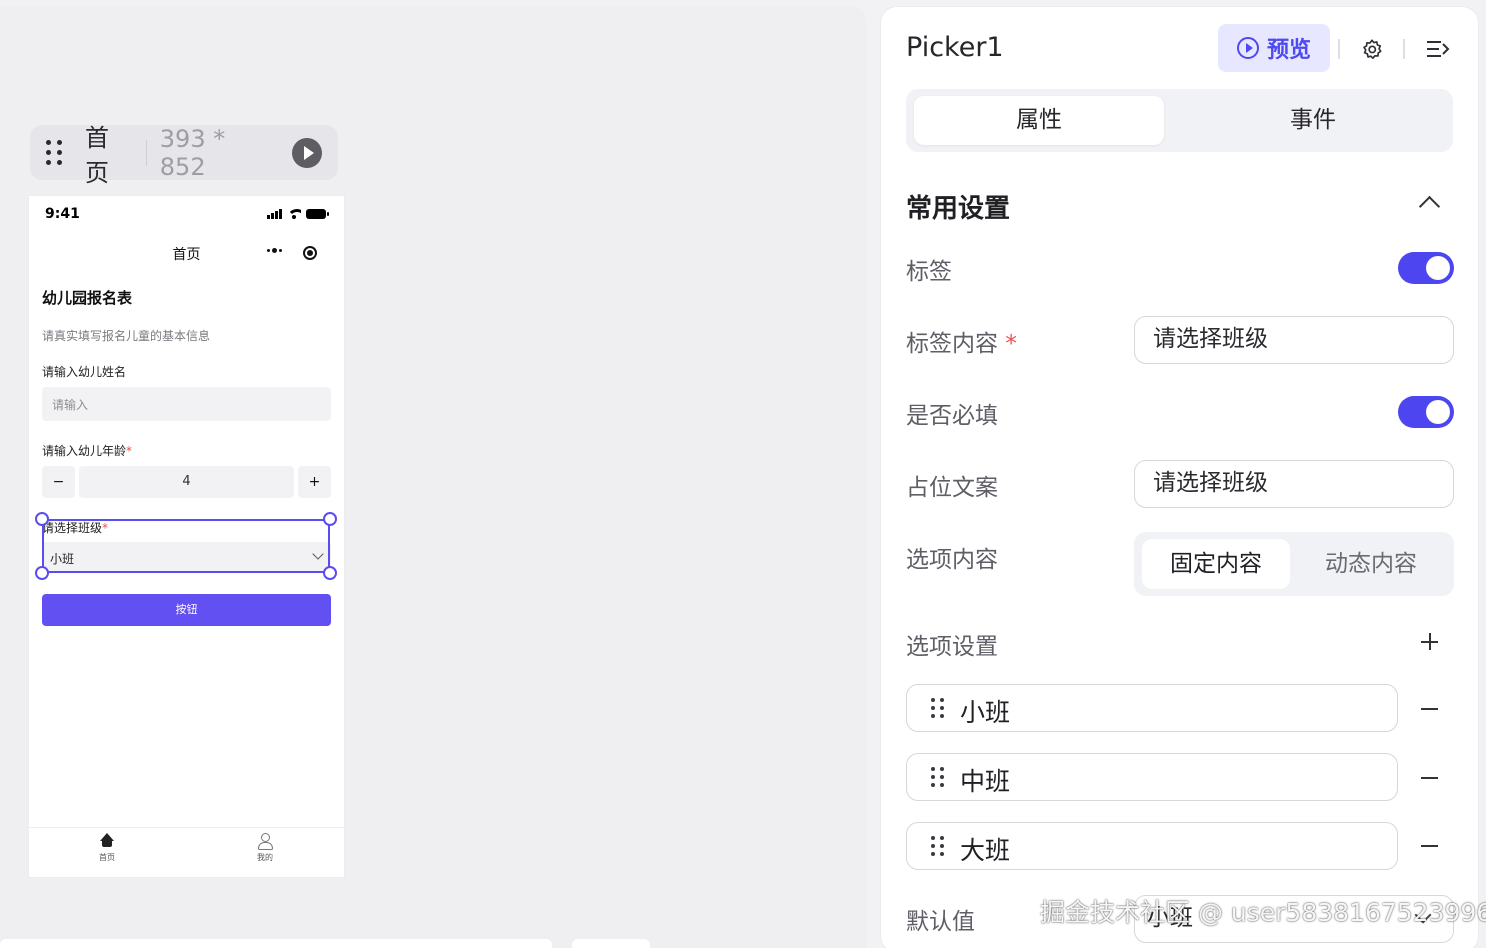 The height and width of the screenshot is (948, 1486). Describe the element at coordinates (294, 214) in the screenshot. I see `wifi-icon` at that location.